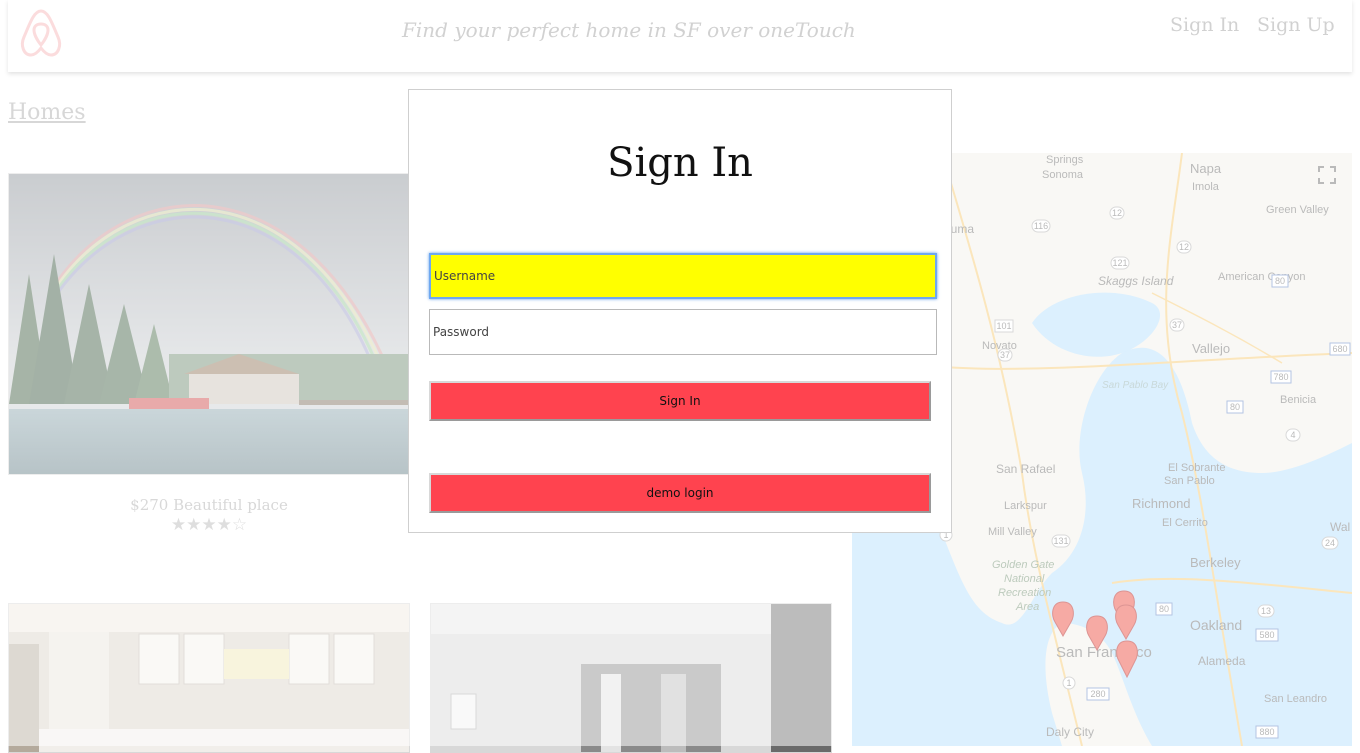 The width and height of the screenshot is (1360, 753). What do you see at coordinates (1023, 565) in the screenshot?
I see `map-label-golden-gate: Golden Gate` at bounding box center [1023, 565].